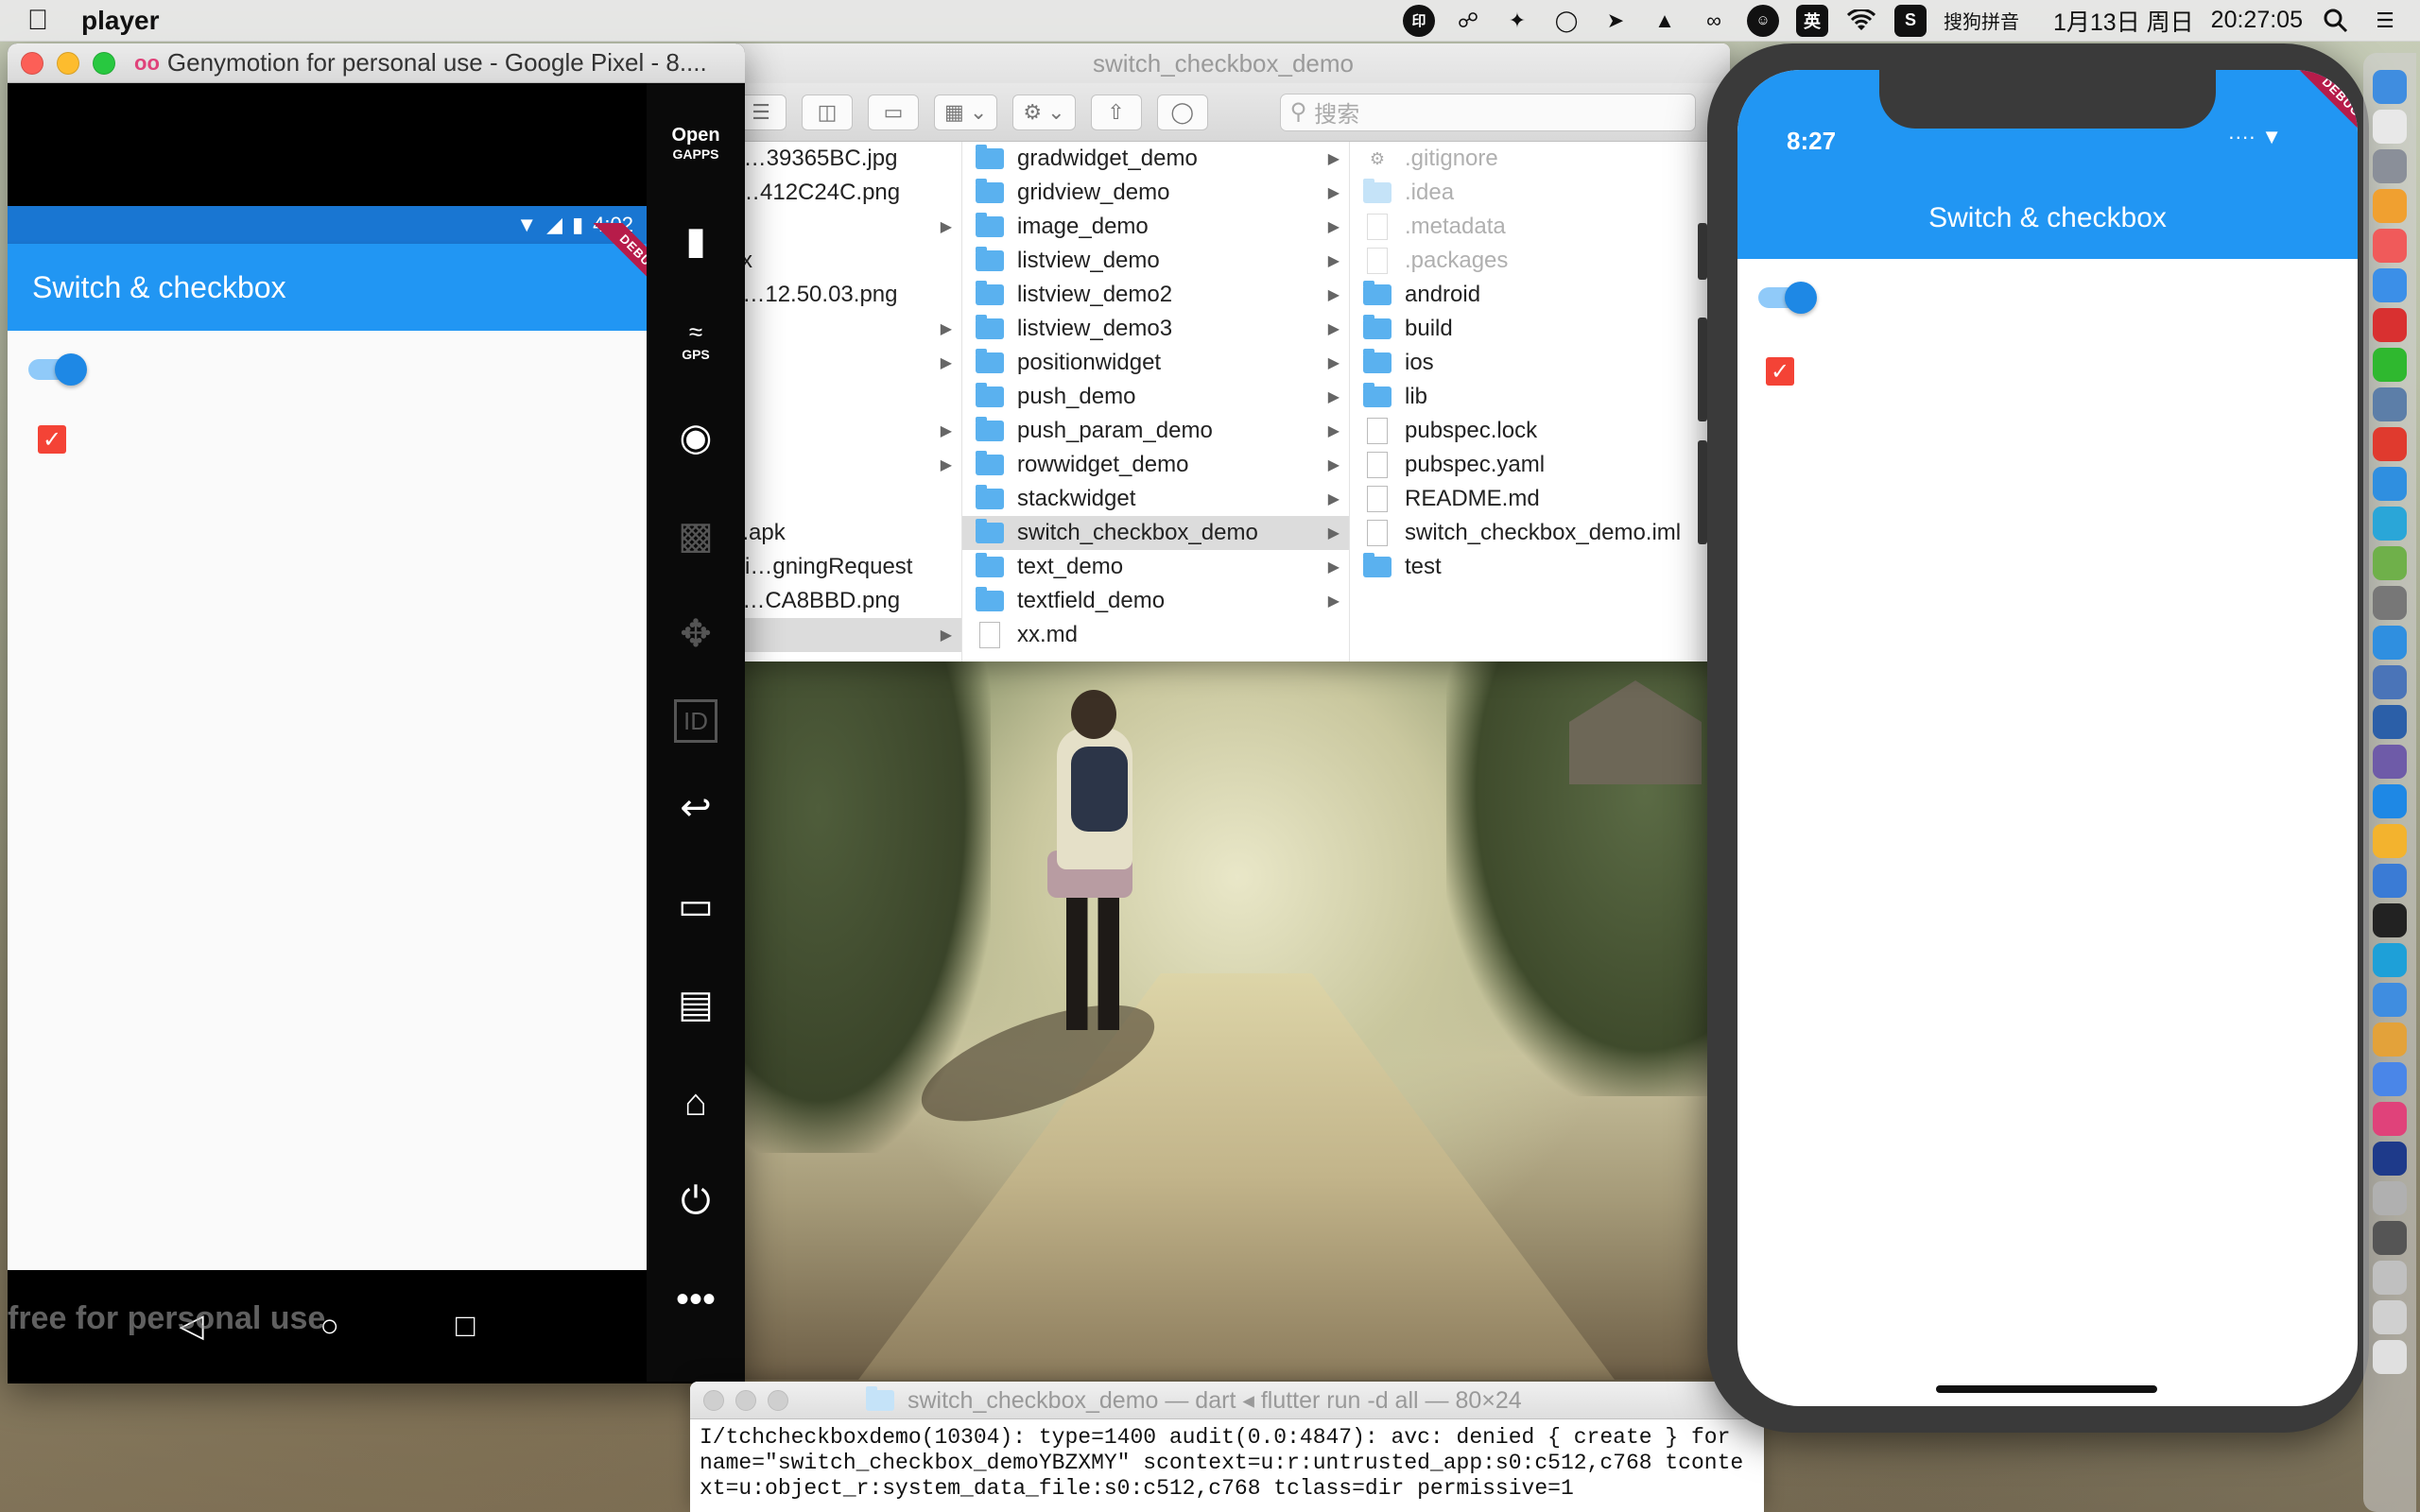 This screenshot has height=1512, width=2420. Describe the element at coordinates (191, 1326) in the screenshot. I see `android-back-button: ◁` at that location.